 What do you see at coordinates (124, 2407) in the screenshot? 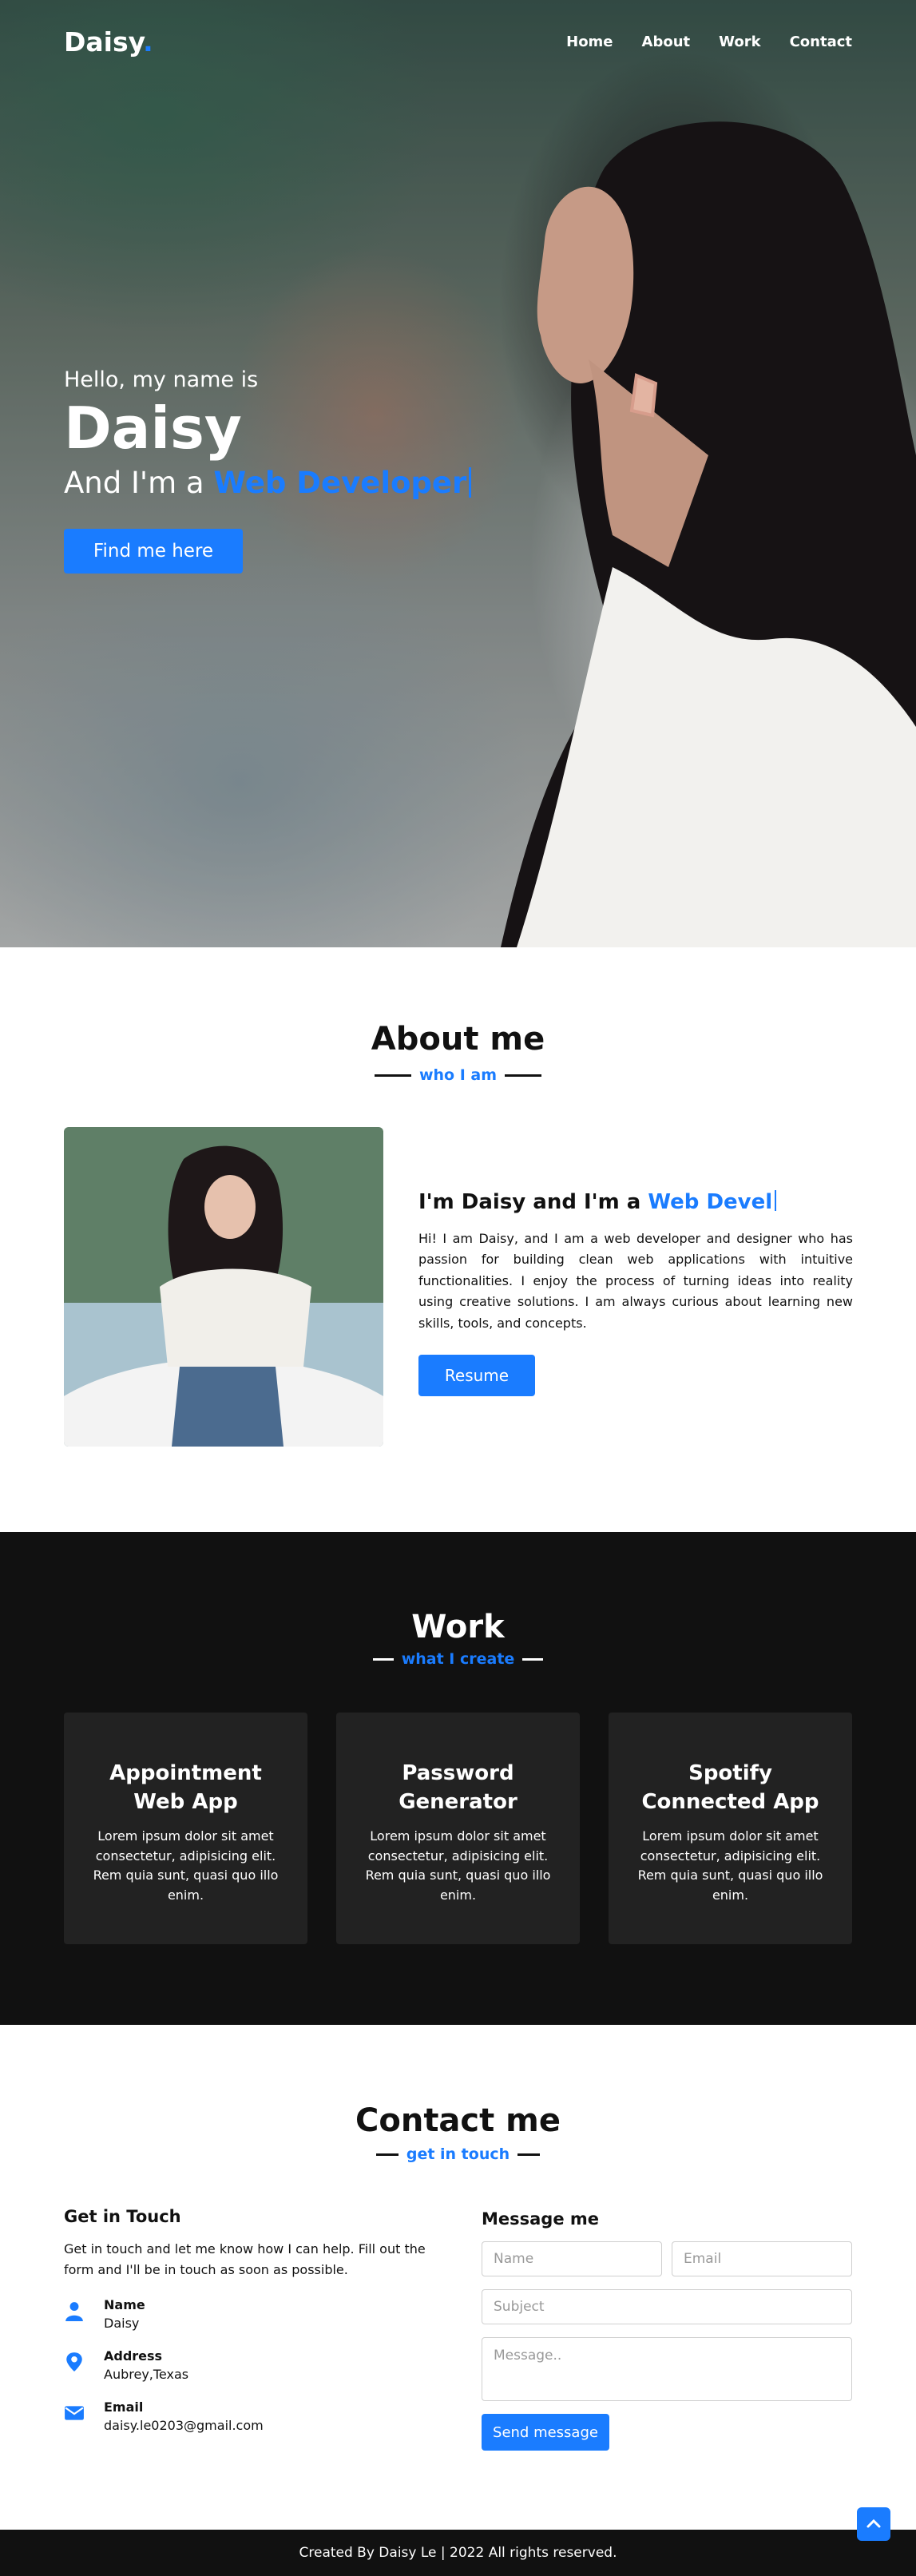
I see `info-label: Email` at bounding box center [124, 2407].